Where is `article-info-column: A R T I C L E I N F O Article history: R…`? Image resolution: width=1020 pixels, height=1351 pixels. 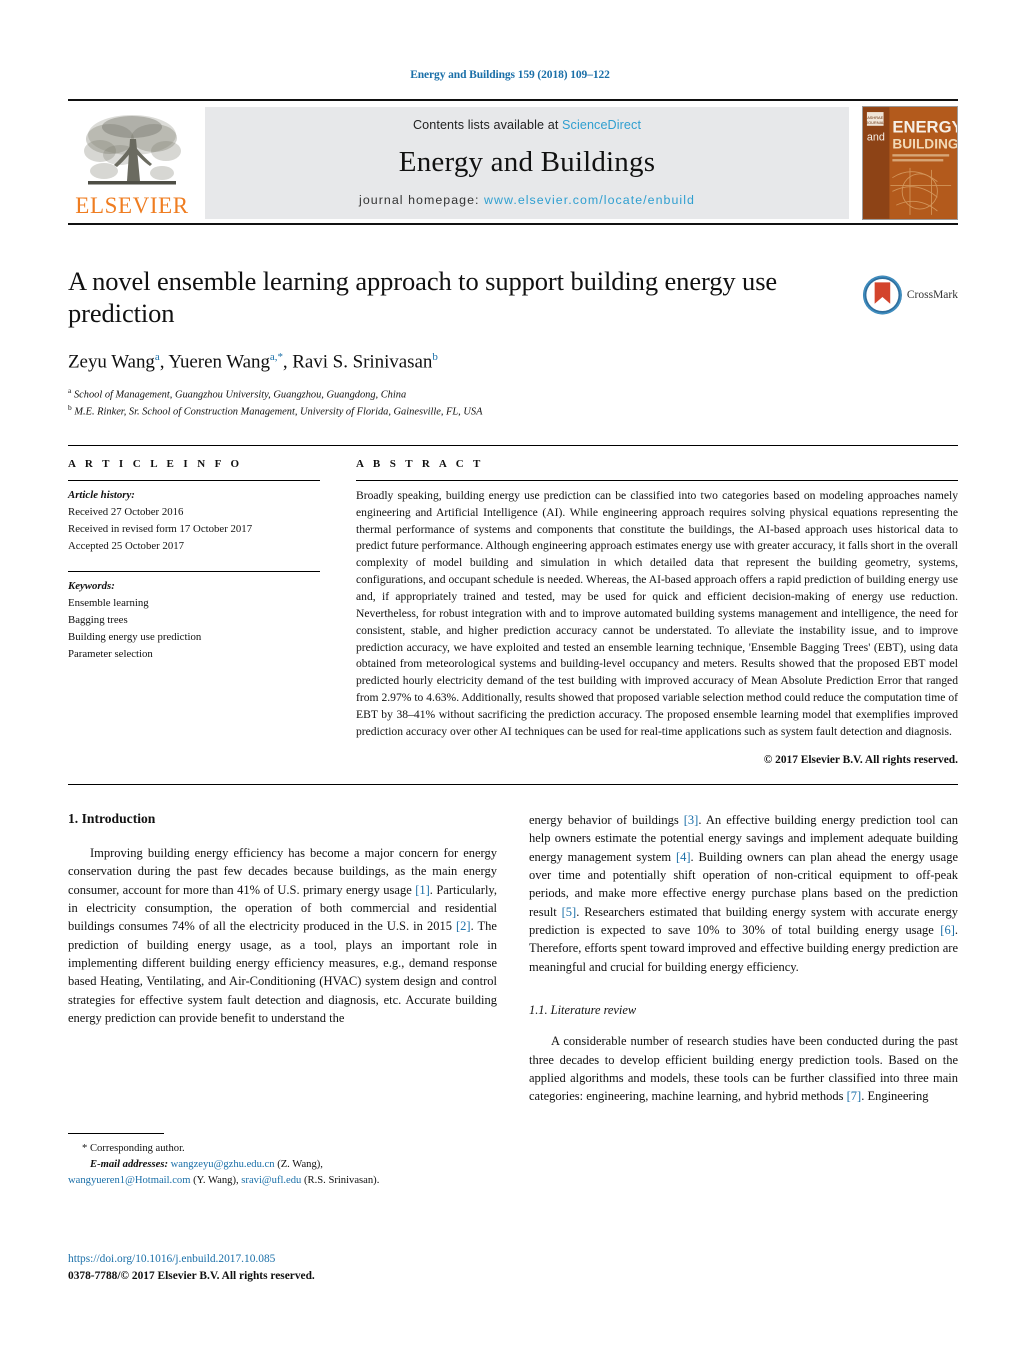 article-info-column: A R T I C L E I N F O Article history: R… is located at coordinates (204, 606).